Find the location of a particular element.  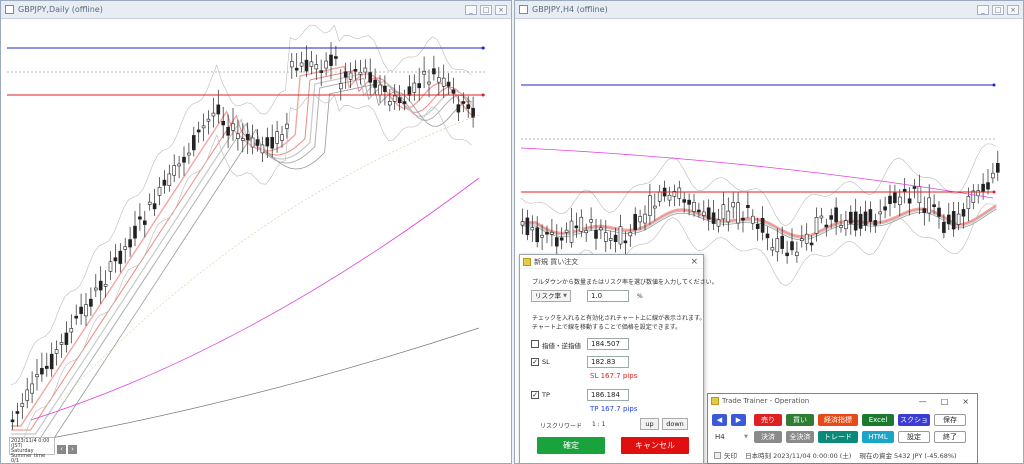

settle-button: 決済 is located at coordinates (768, 437).